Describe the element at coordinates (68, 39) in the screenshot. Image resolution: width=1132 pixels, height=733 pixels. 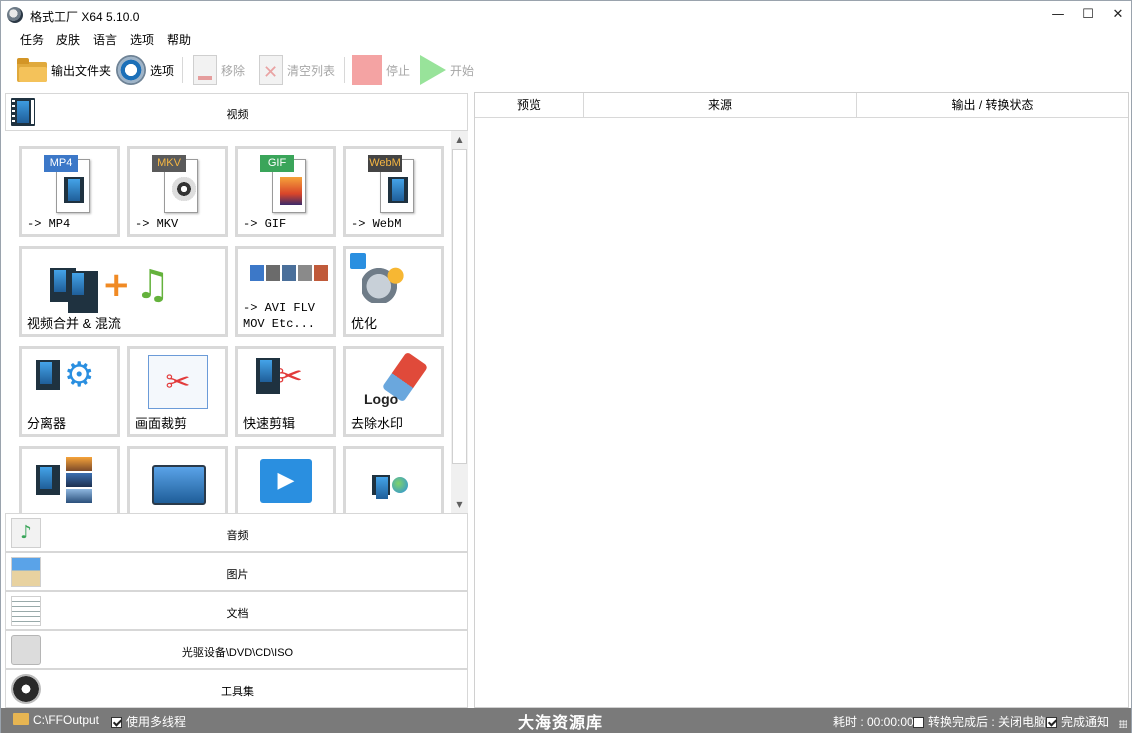
I see `menu-skin: 皮肤` at that location.